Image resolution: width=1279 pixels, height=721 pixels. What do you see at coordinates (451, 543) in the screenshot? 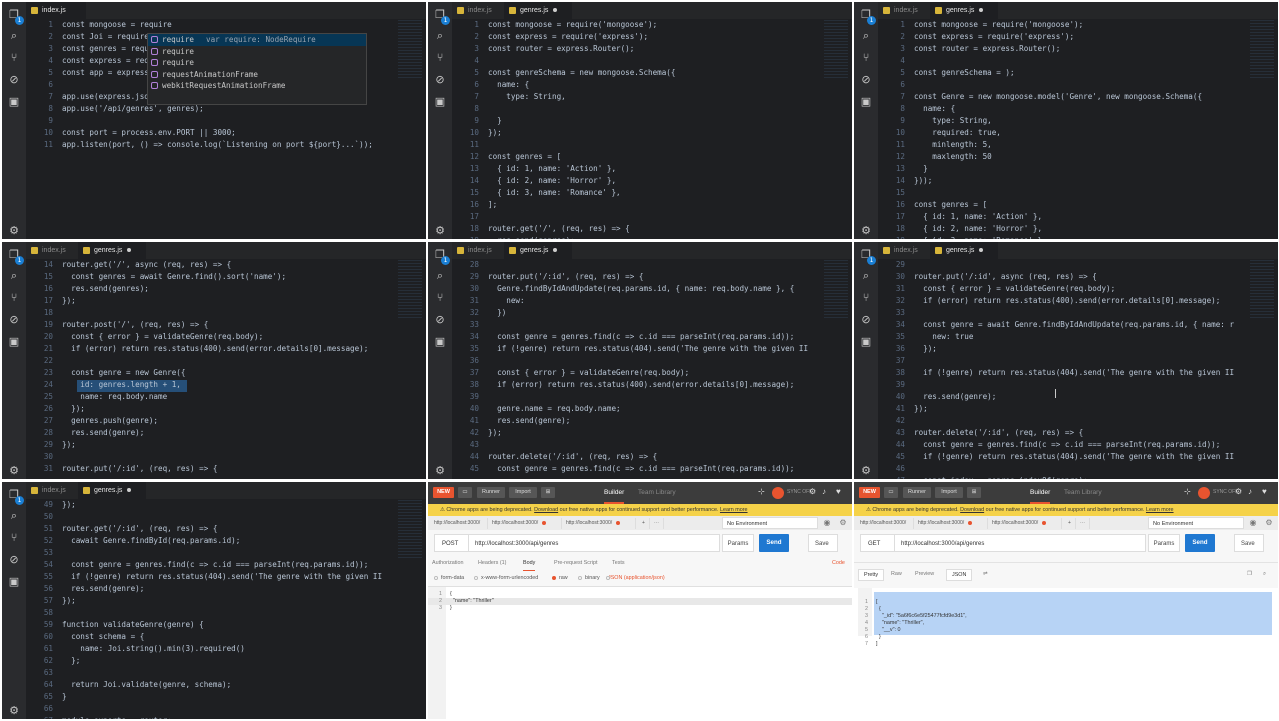
I see `method-select: POST` at bounding box center [451, 543].